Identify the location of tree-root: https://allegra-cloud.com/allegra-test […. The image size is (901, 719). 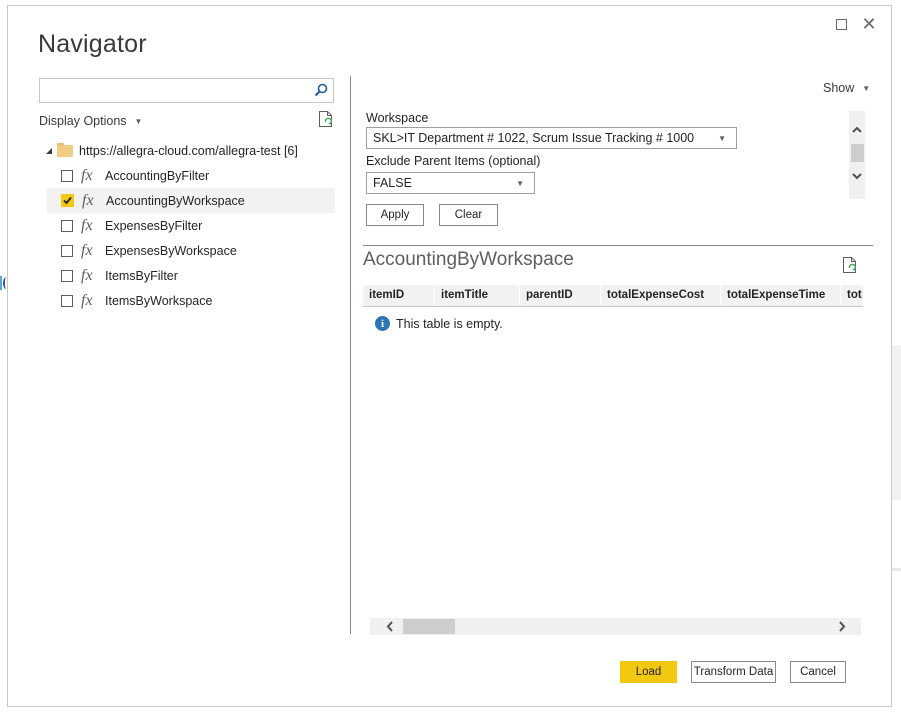
(187, 150).